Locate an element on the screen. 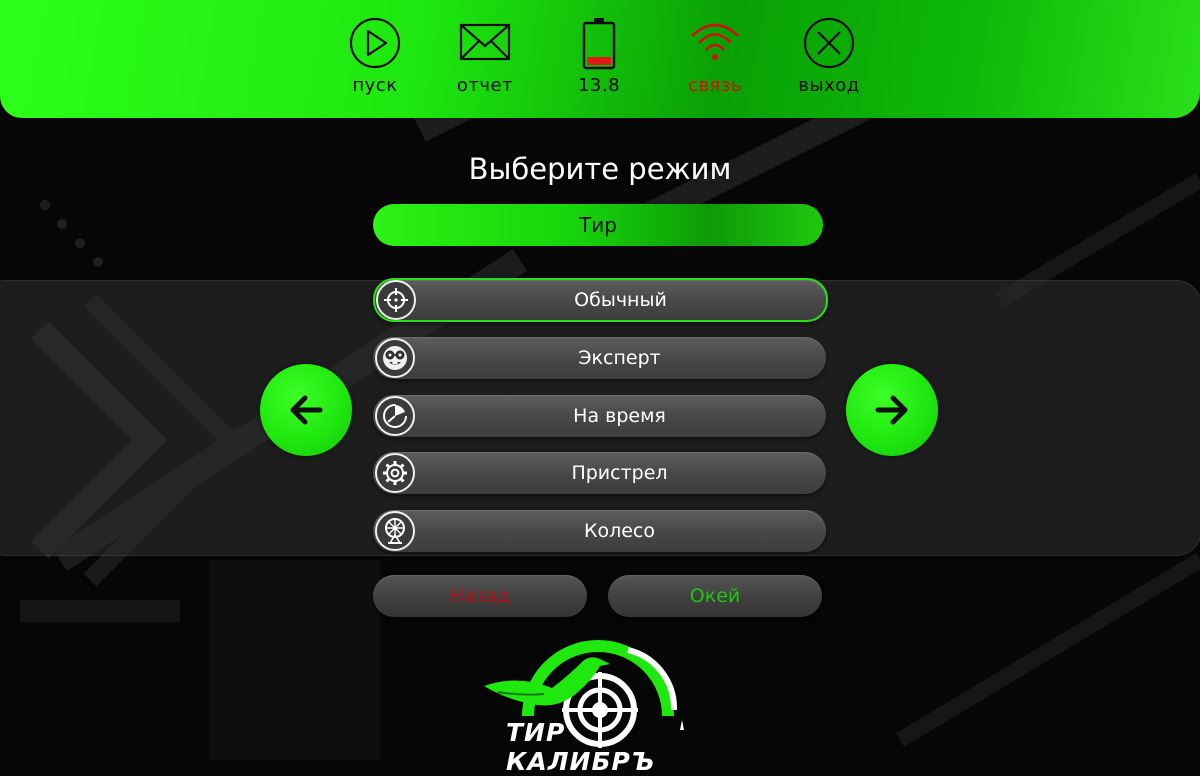  brand-logo-text: ТИР КАЛИБРЪ is located at coordinates (581, 747).